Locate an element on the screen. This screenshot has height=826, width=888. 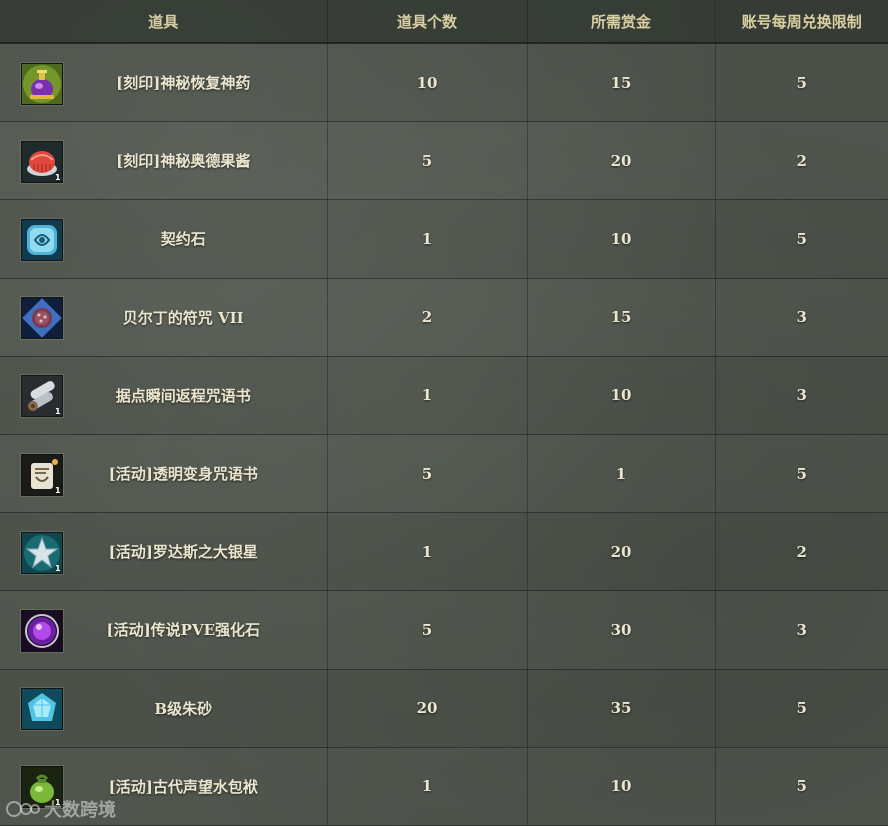
table-row: [刻印]神秘恢复神药 10 15 5 is located at coordinates (444, 83).